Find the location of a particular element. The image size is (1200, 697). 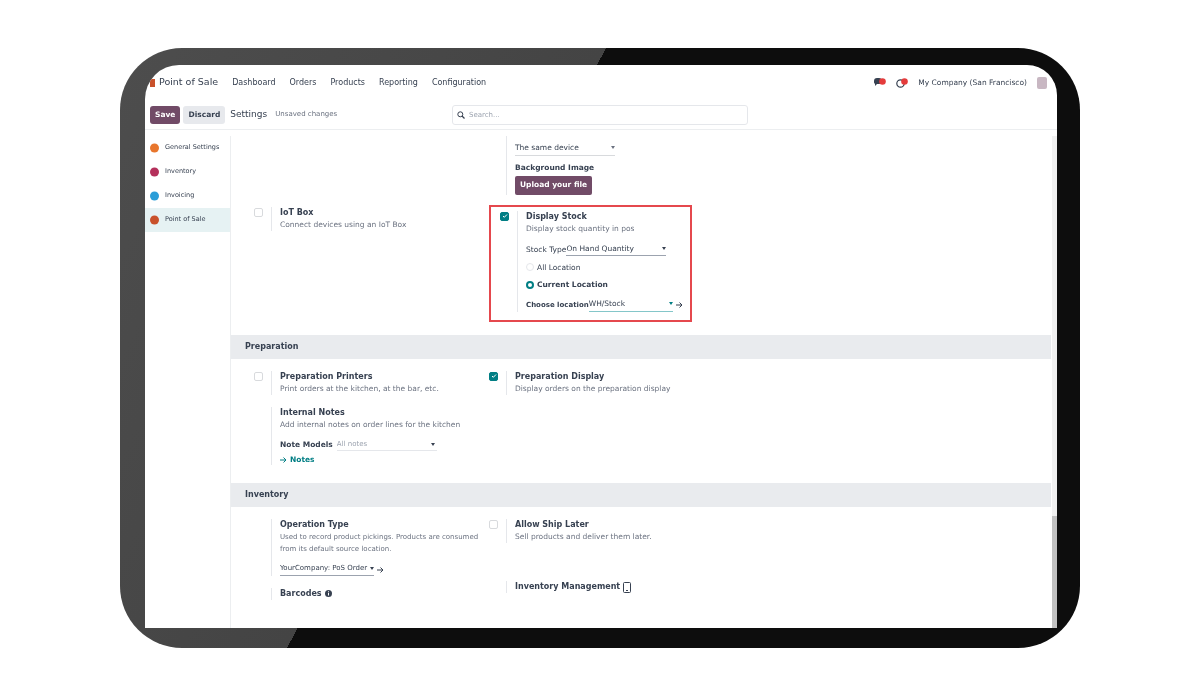

page-title: Settings is located at coordinates (249, 114).